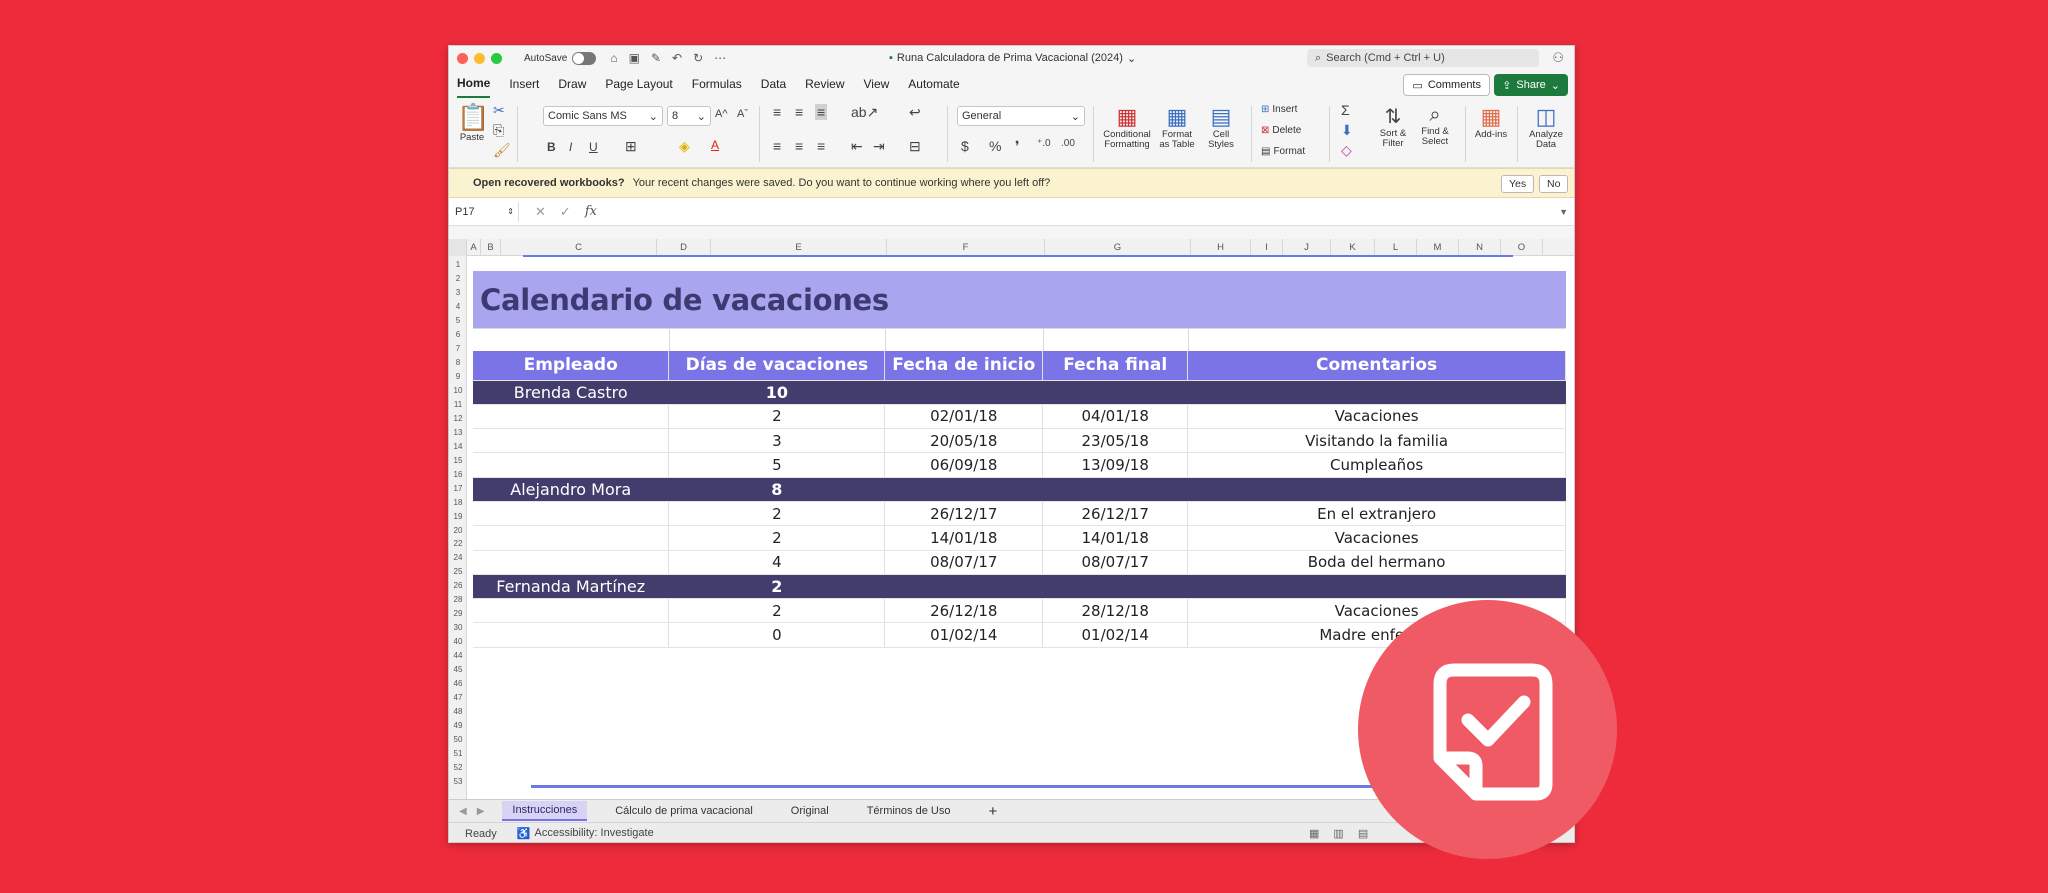  Describe the element at coordinates (715, 145) in the screenshot. I see `font-color-icon: A` at that location.